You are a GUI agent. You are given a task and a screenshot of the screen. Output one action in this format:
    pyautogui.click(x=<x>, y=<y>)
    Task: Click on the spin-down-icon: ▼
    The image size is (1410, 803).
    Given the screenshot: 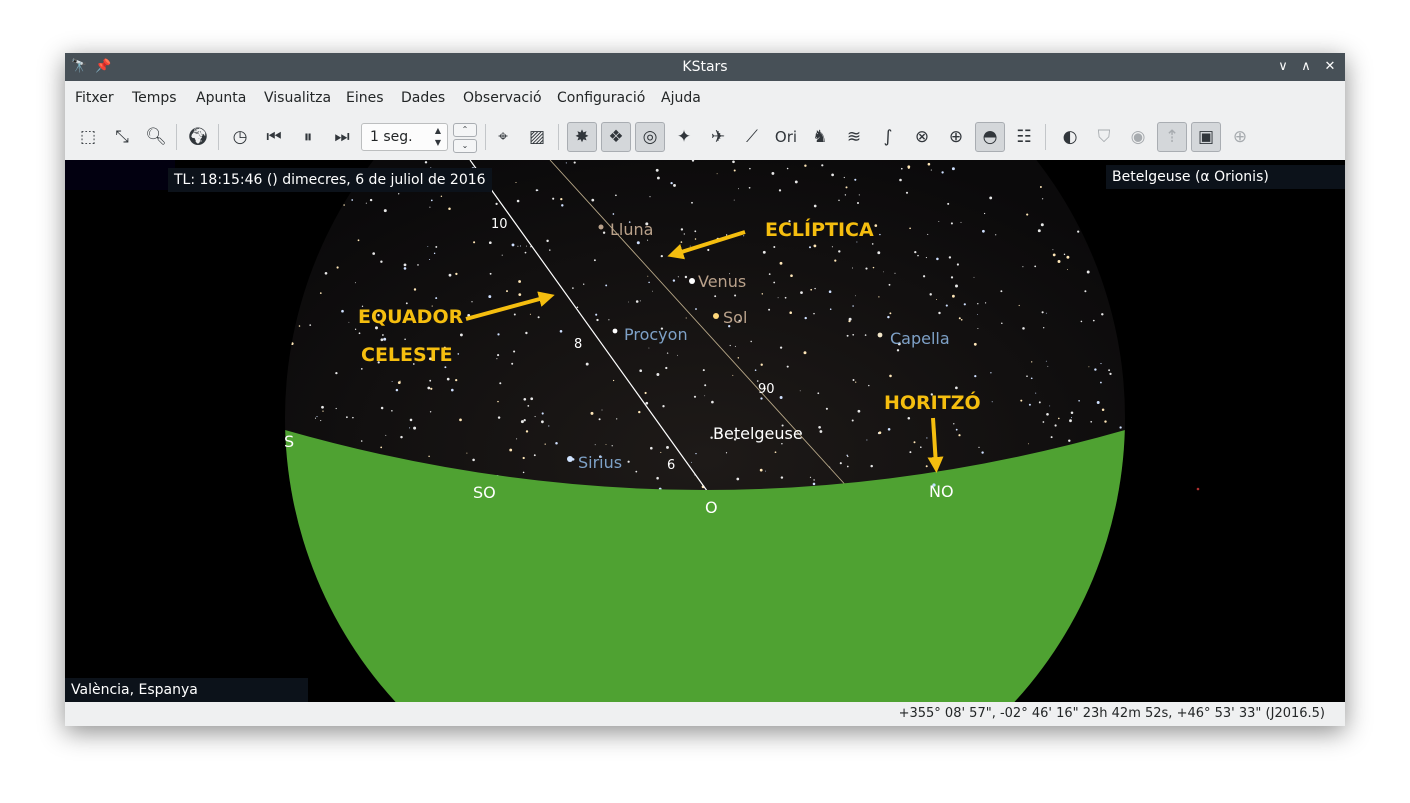 What is the action you would take?
    pyautogui.click(x=438, y=142)
    